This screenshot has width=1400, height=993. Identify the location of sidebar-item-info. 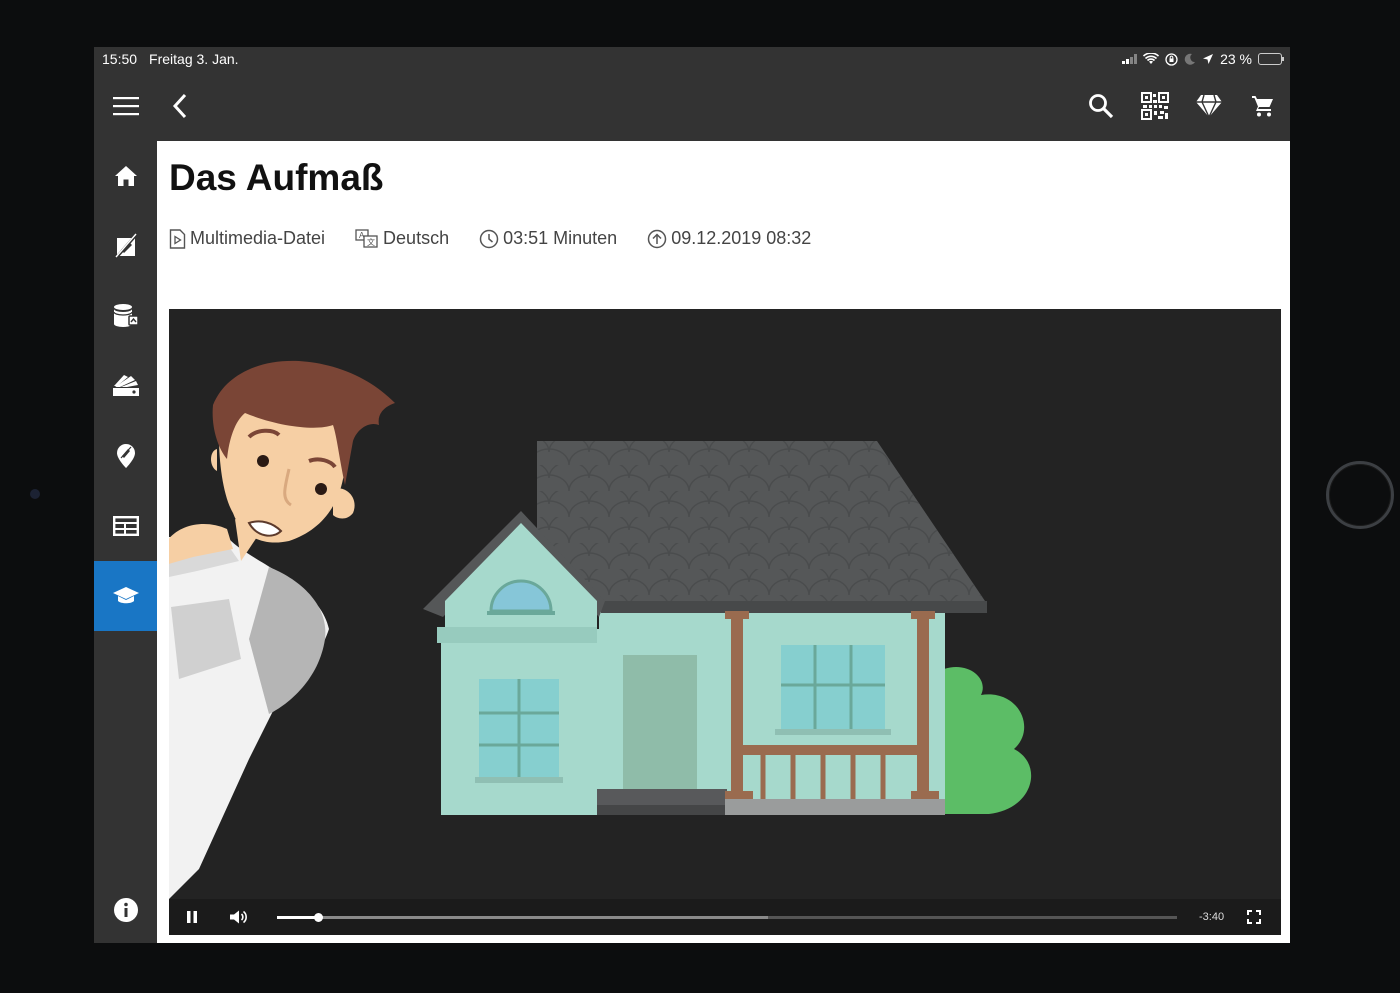
(125, 909).